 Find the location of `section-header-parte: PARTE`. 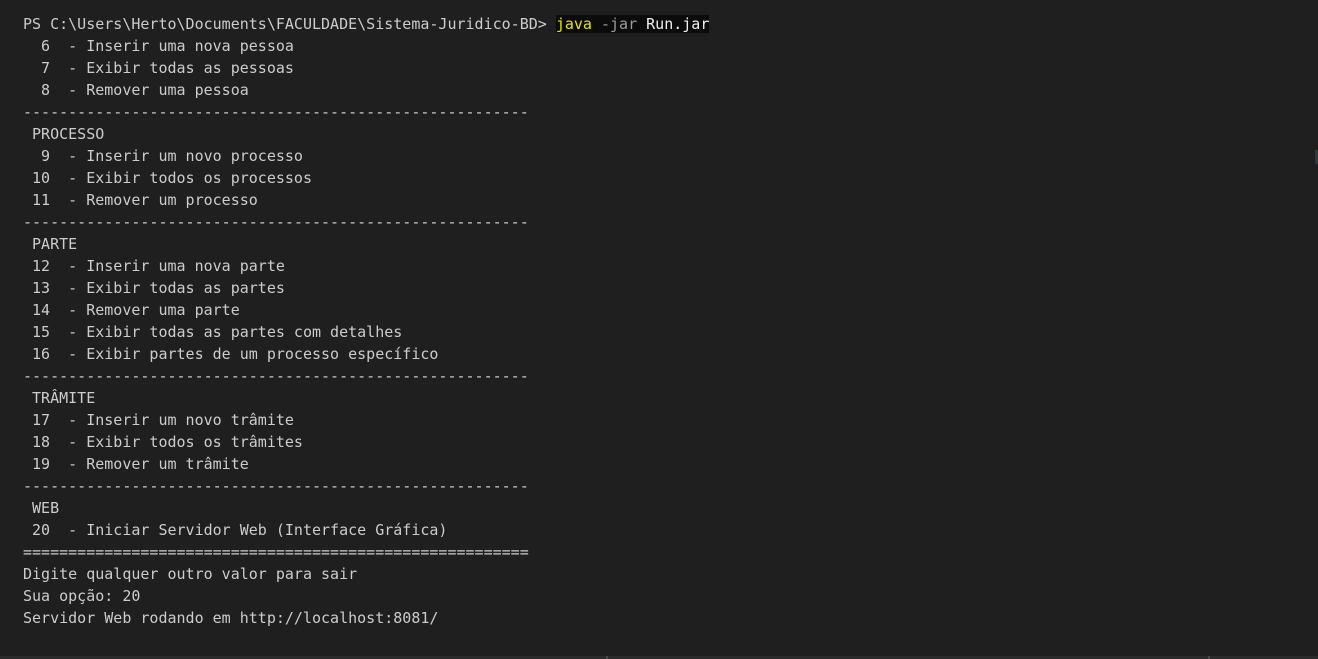

section-header-parte: PARTE is located at coordinates (50, 244).